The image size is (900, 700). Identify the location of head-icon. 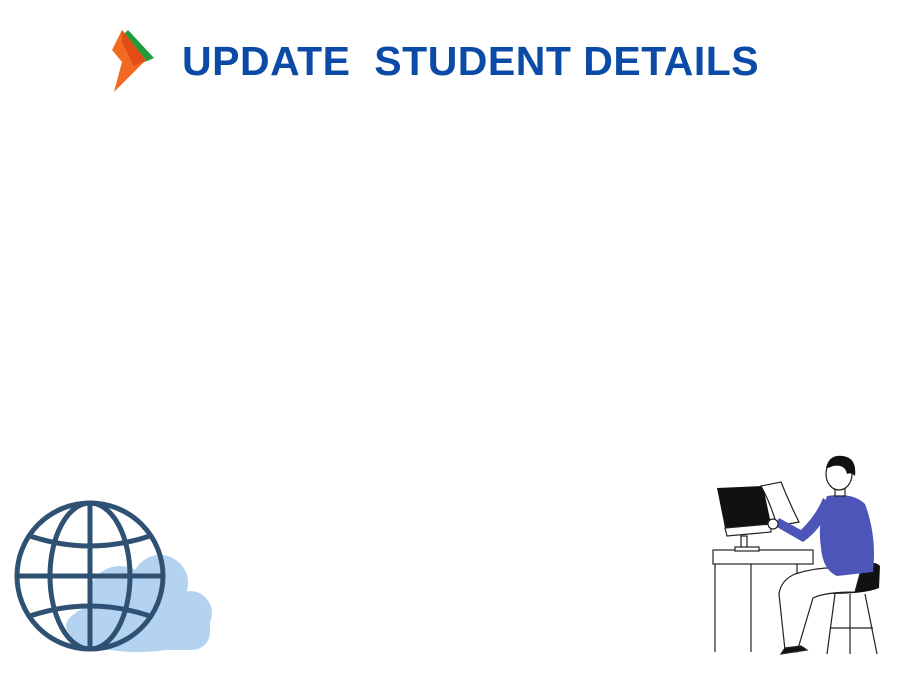
(840, 473).